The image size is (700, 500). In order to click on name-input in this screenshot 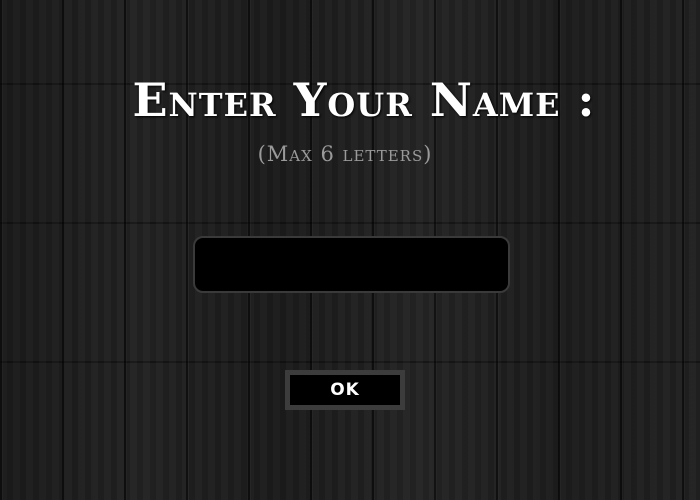, I will do `click(351, 264)`.